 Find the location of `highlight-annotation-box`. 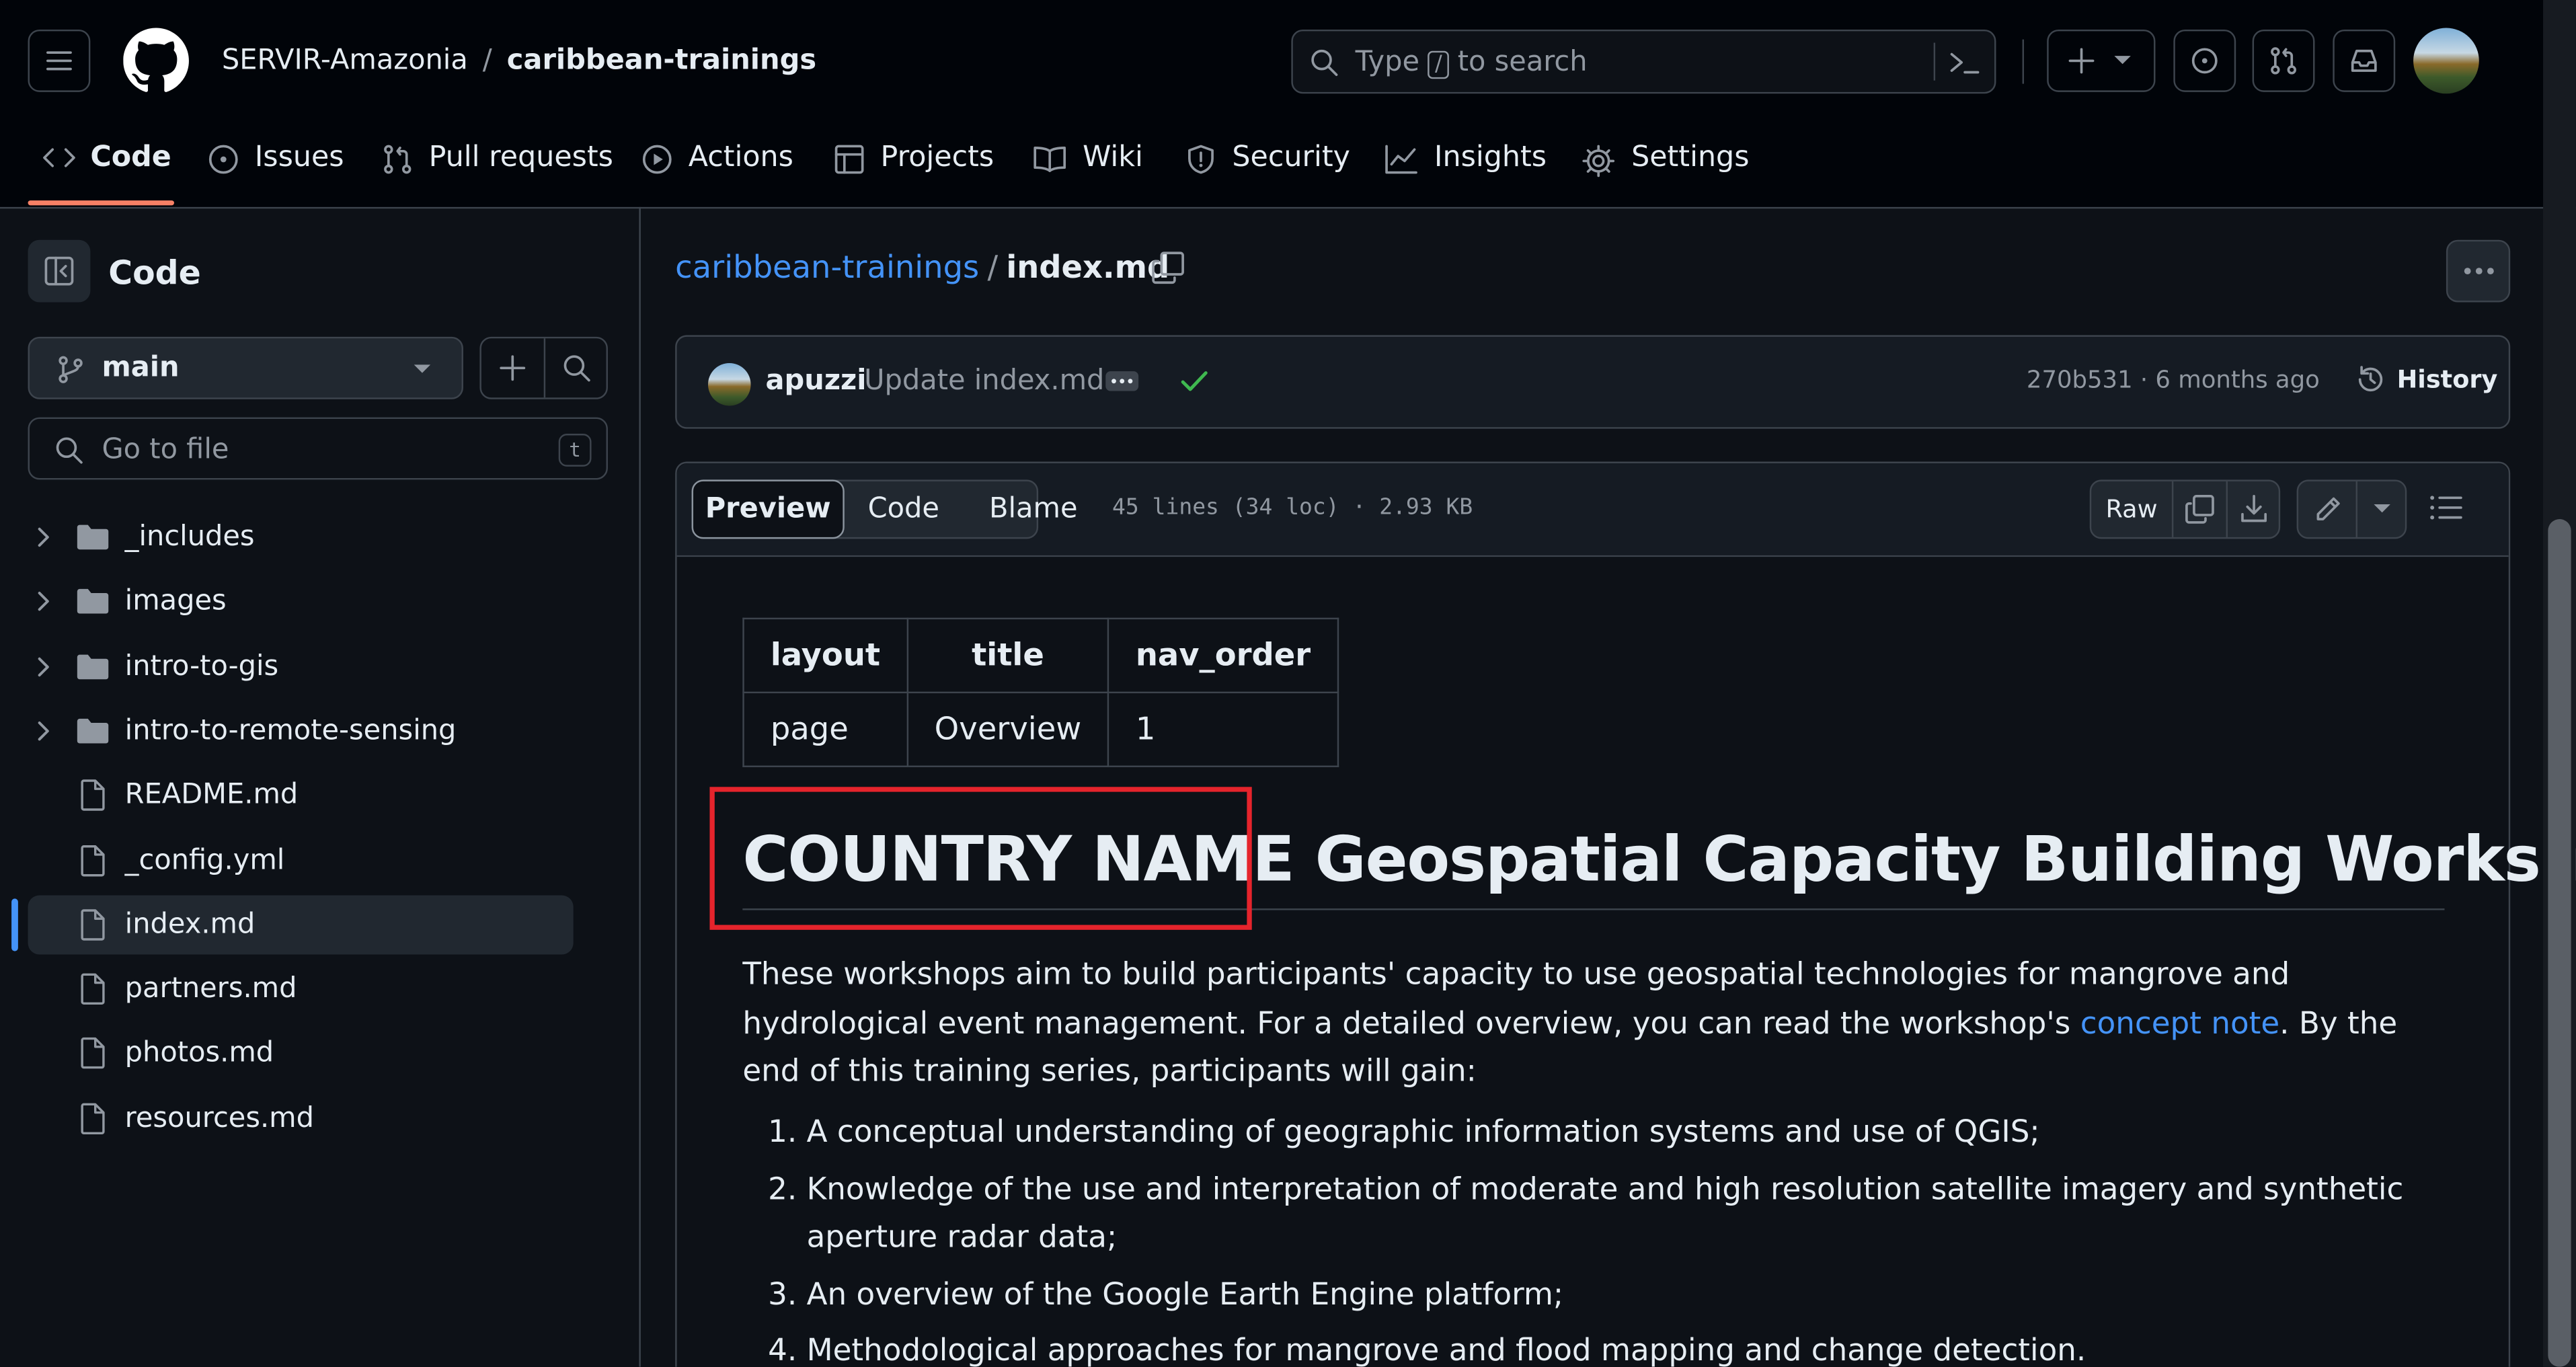

highlight-annotation-box is located at coordinates (981, 858).